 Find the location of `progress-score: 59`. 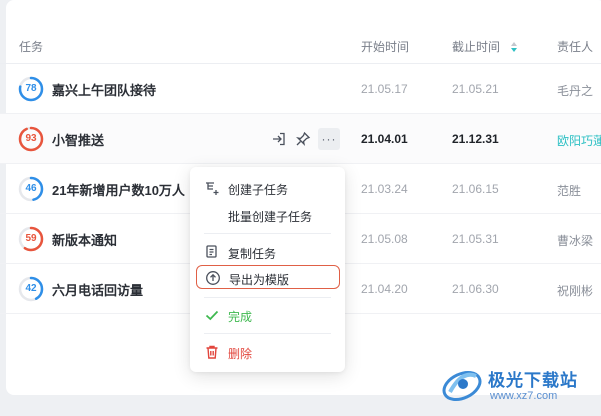

progress-score: 59 is located at coordinates (31, 238).